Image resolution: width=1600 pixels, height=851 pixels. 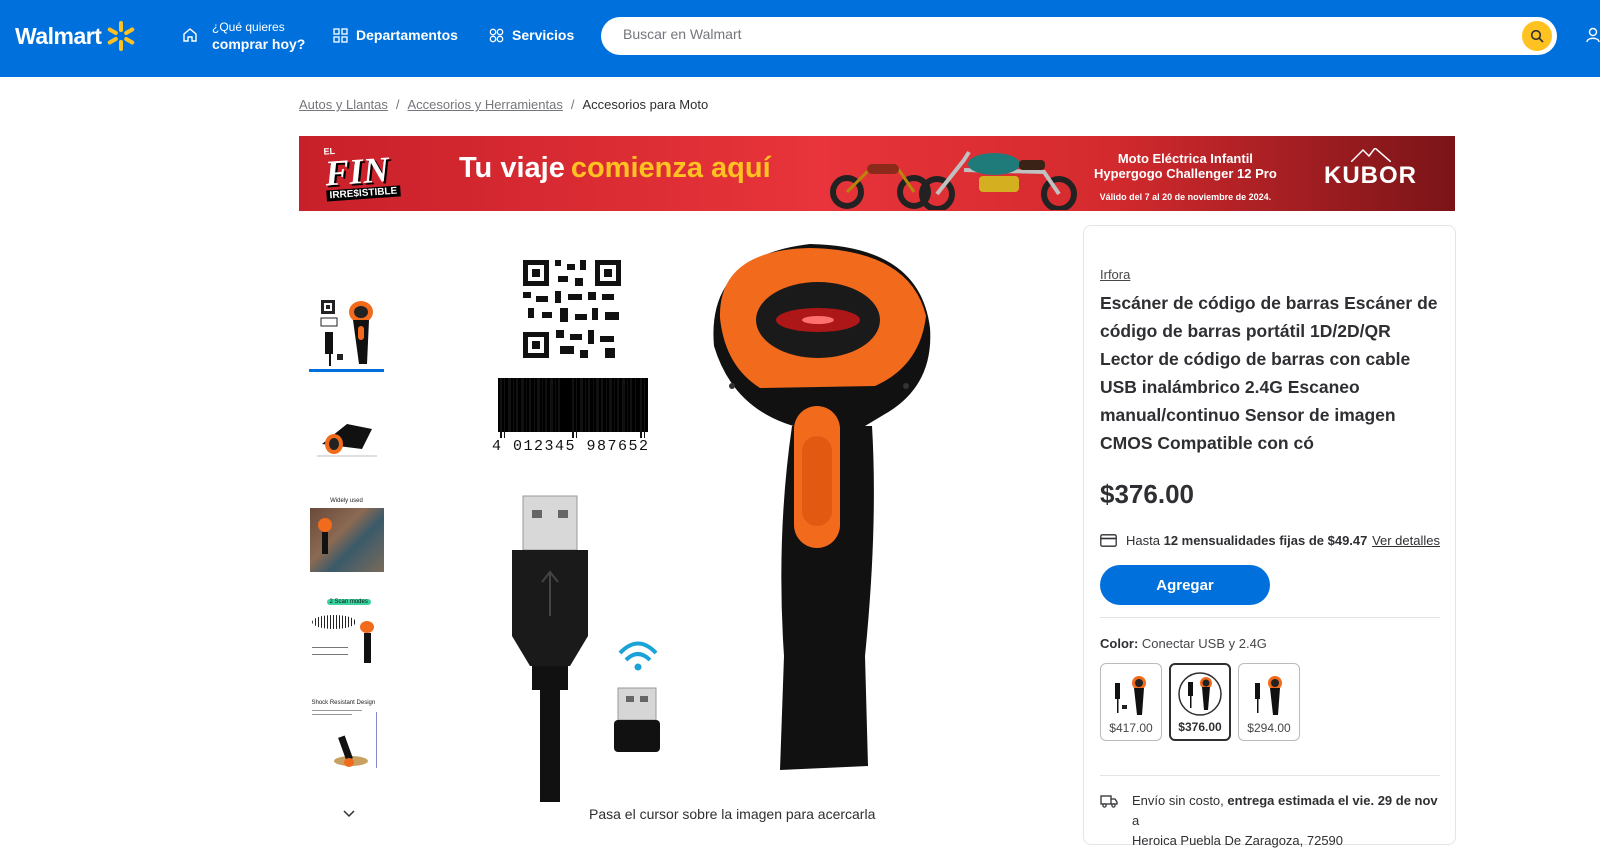 I want to click on services-icon, so click(x=496, y=35).